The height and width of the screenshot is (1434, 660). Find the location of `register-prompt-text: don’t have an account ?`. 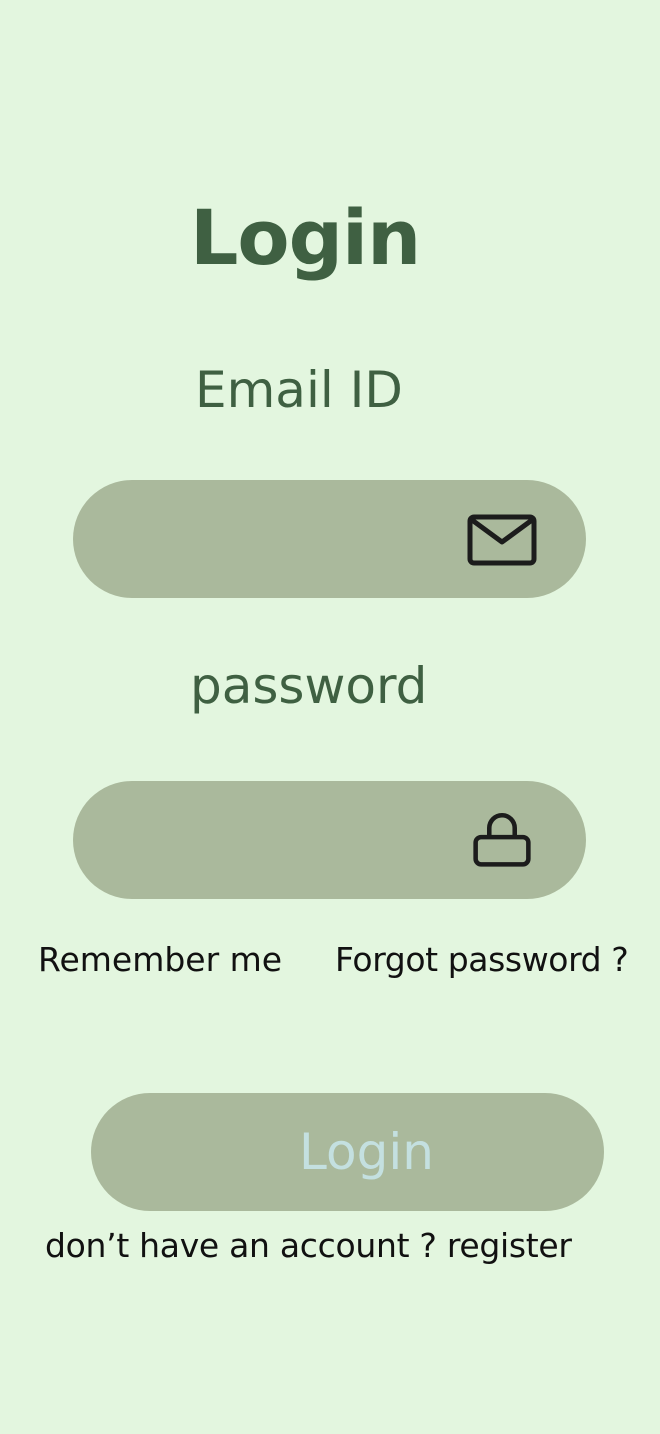

register-prompt-text: don’t have an account ? is located at coordinates (246, 1245).